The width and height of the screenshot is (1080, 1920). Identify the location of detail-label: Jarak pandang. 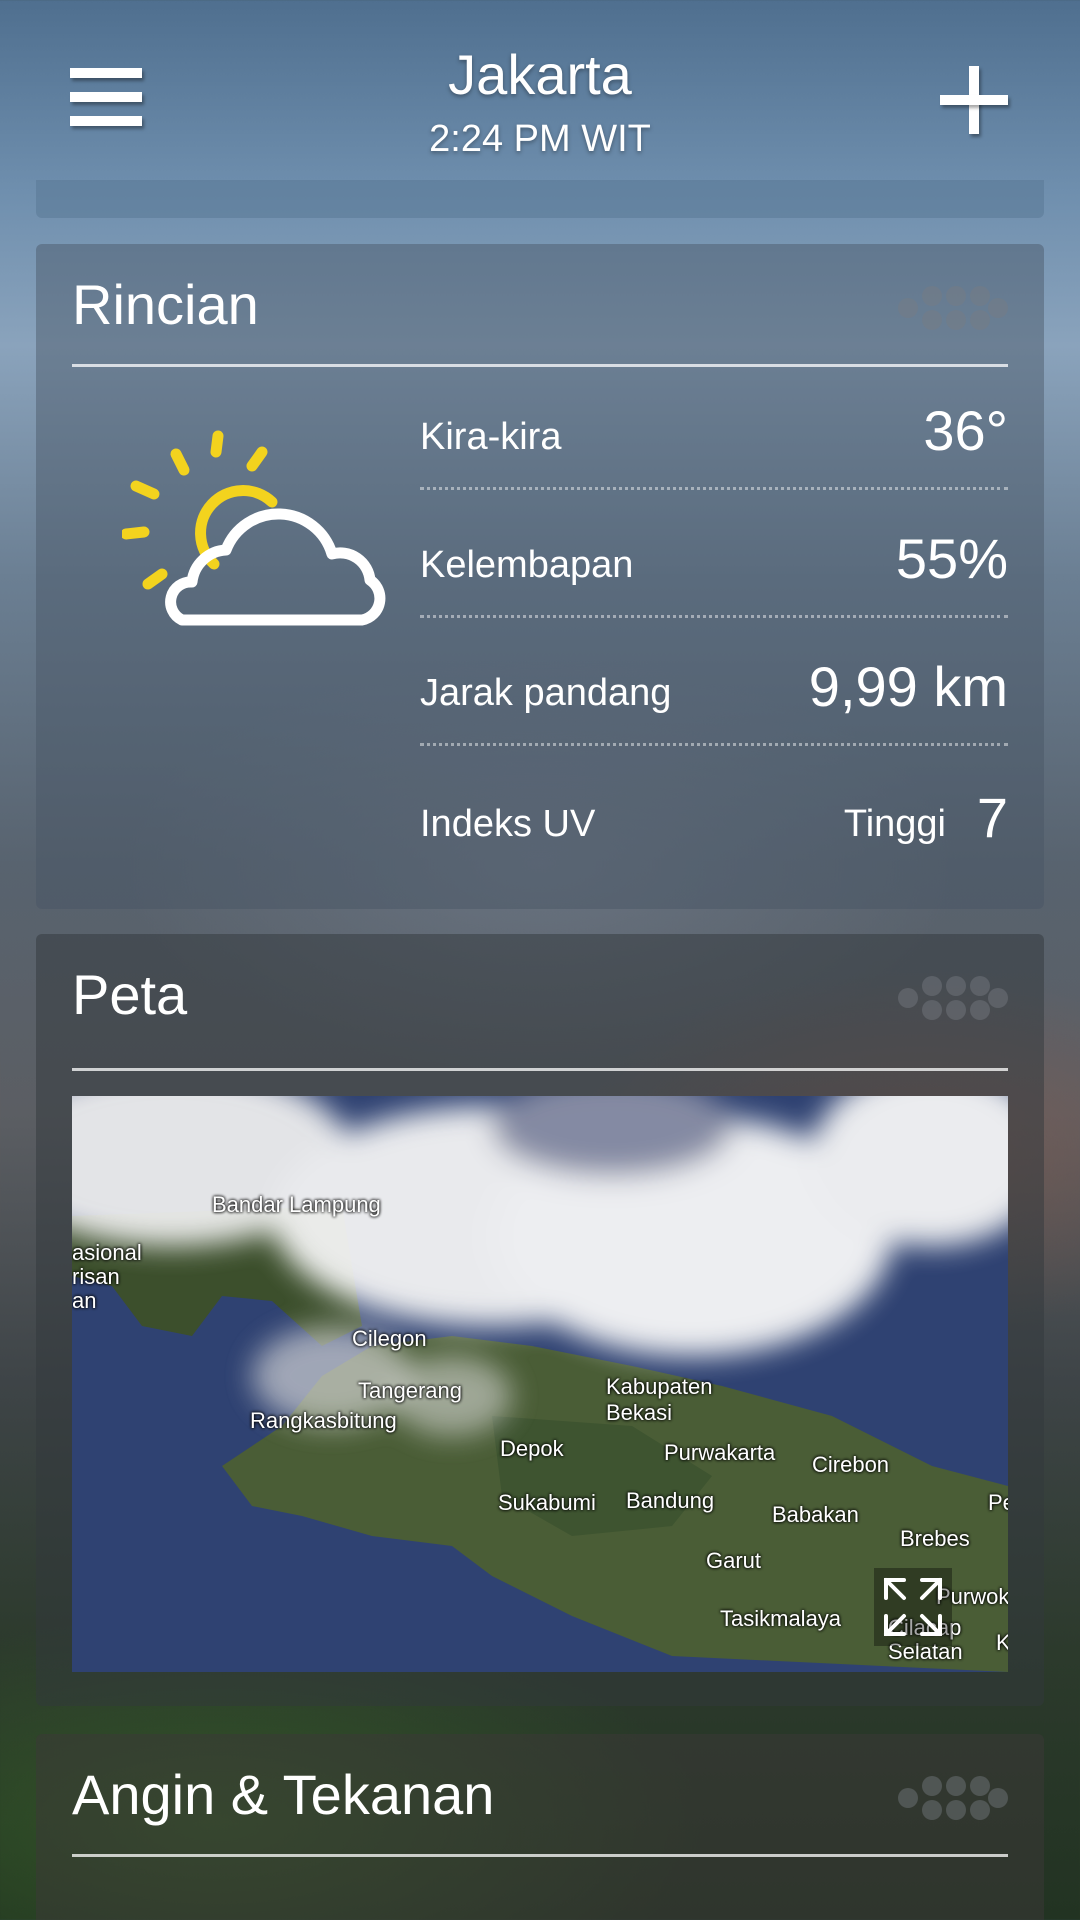
(546, 693).